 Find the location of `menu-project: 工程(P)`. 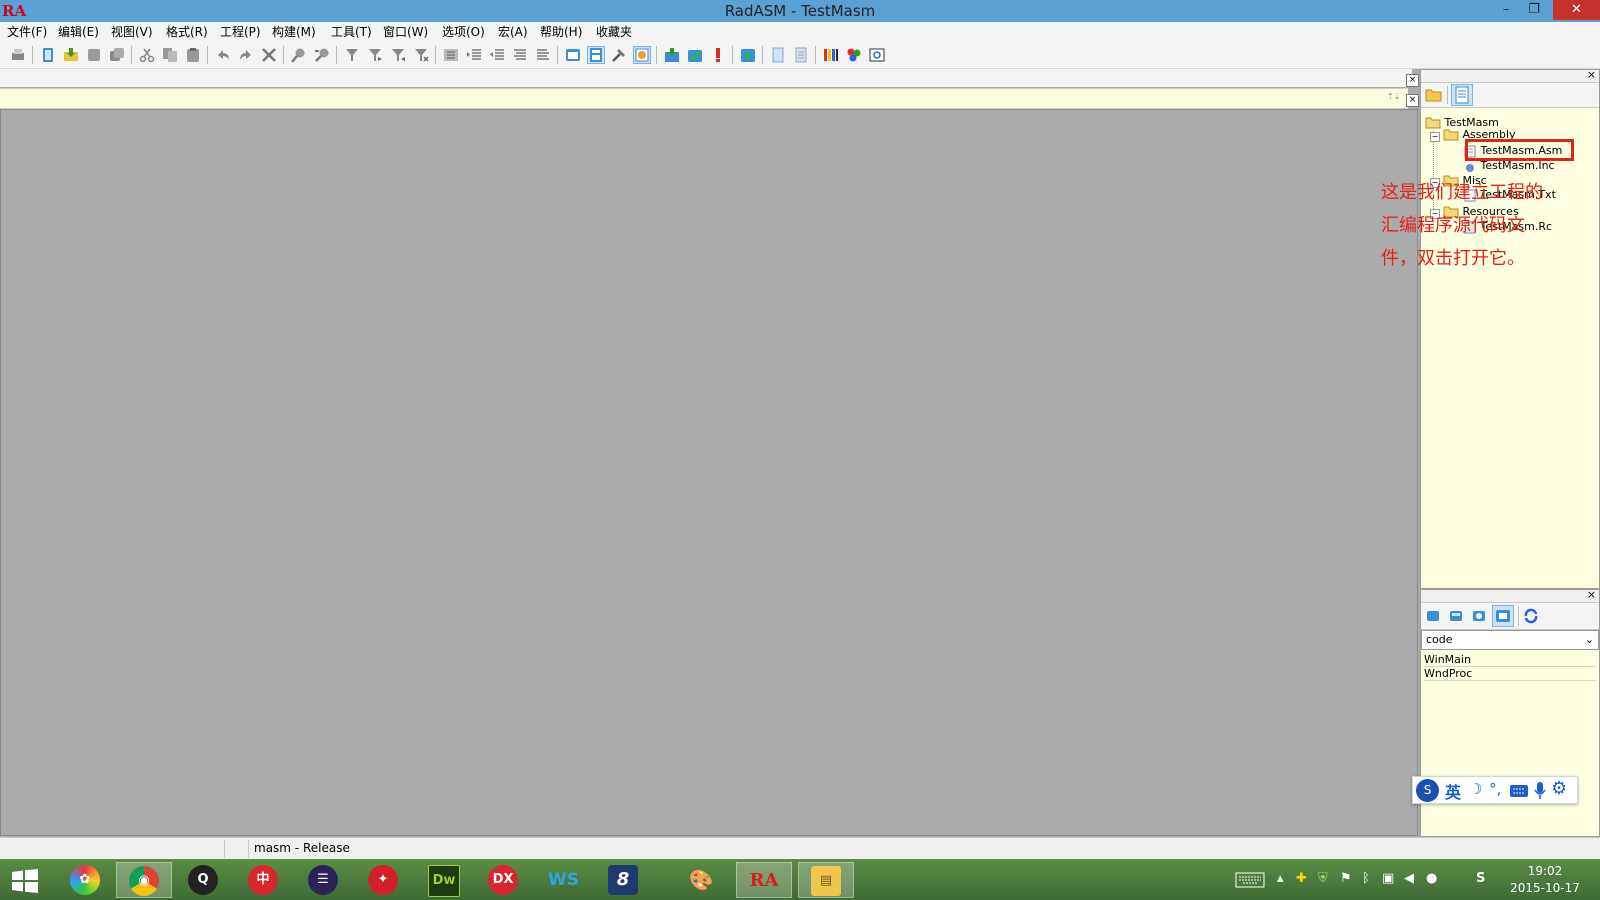

menu-project: 工程(P) is located at coordinates (240, 32).